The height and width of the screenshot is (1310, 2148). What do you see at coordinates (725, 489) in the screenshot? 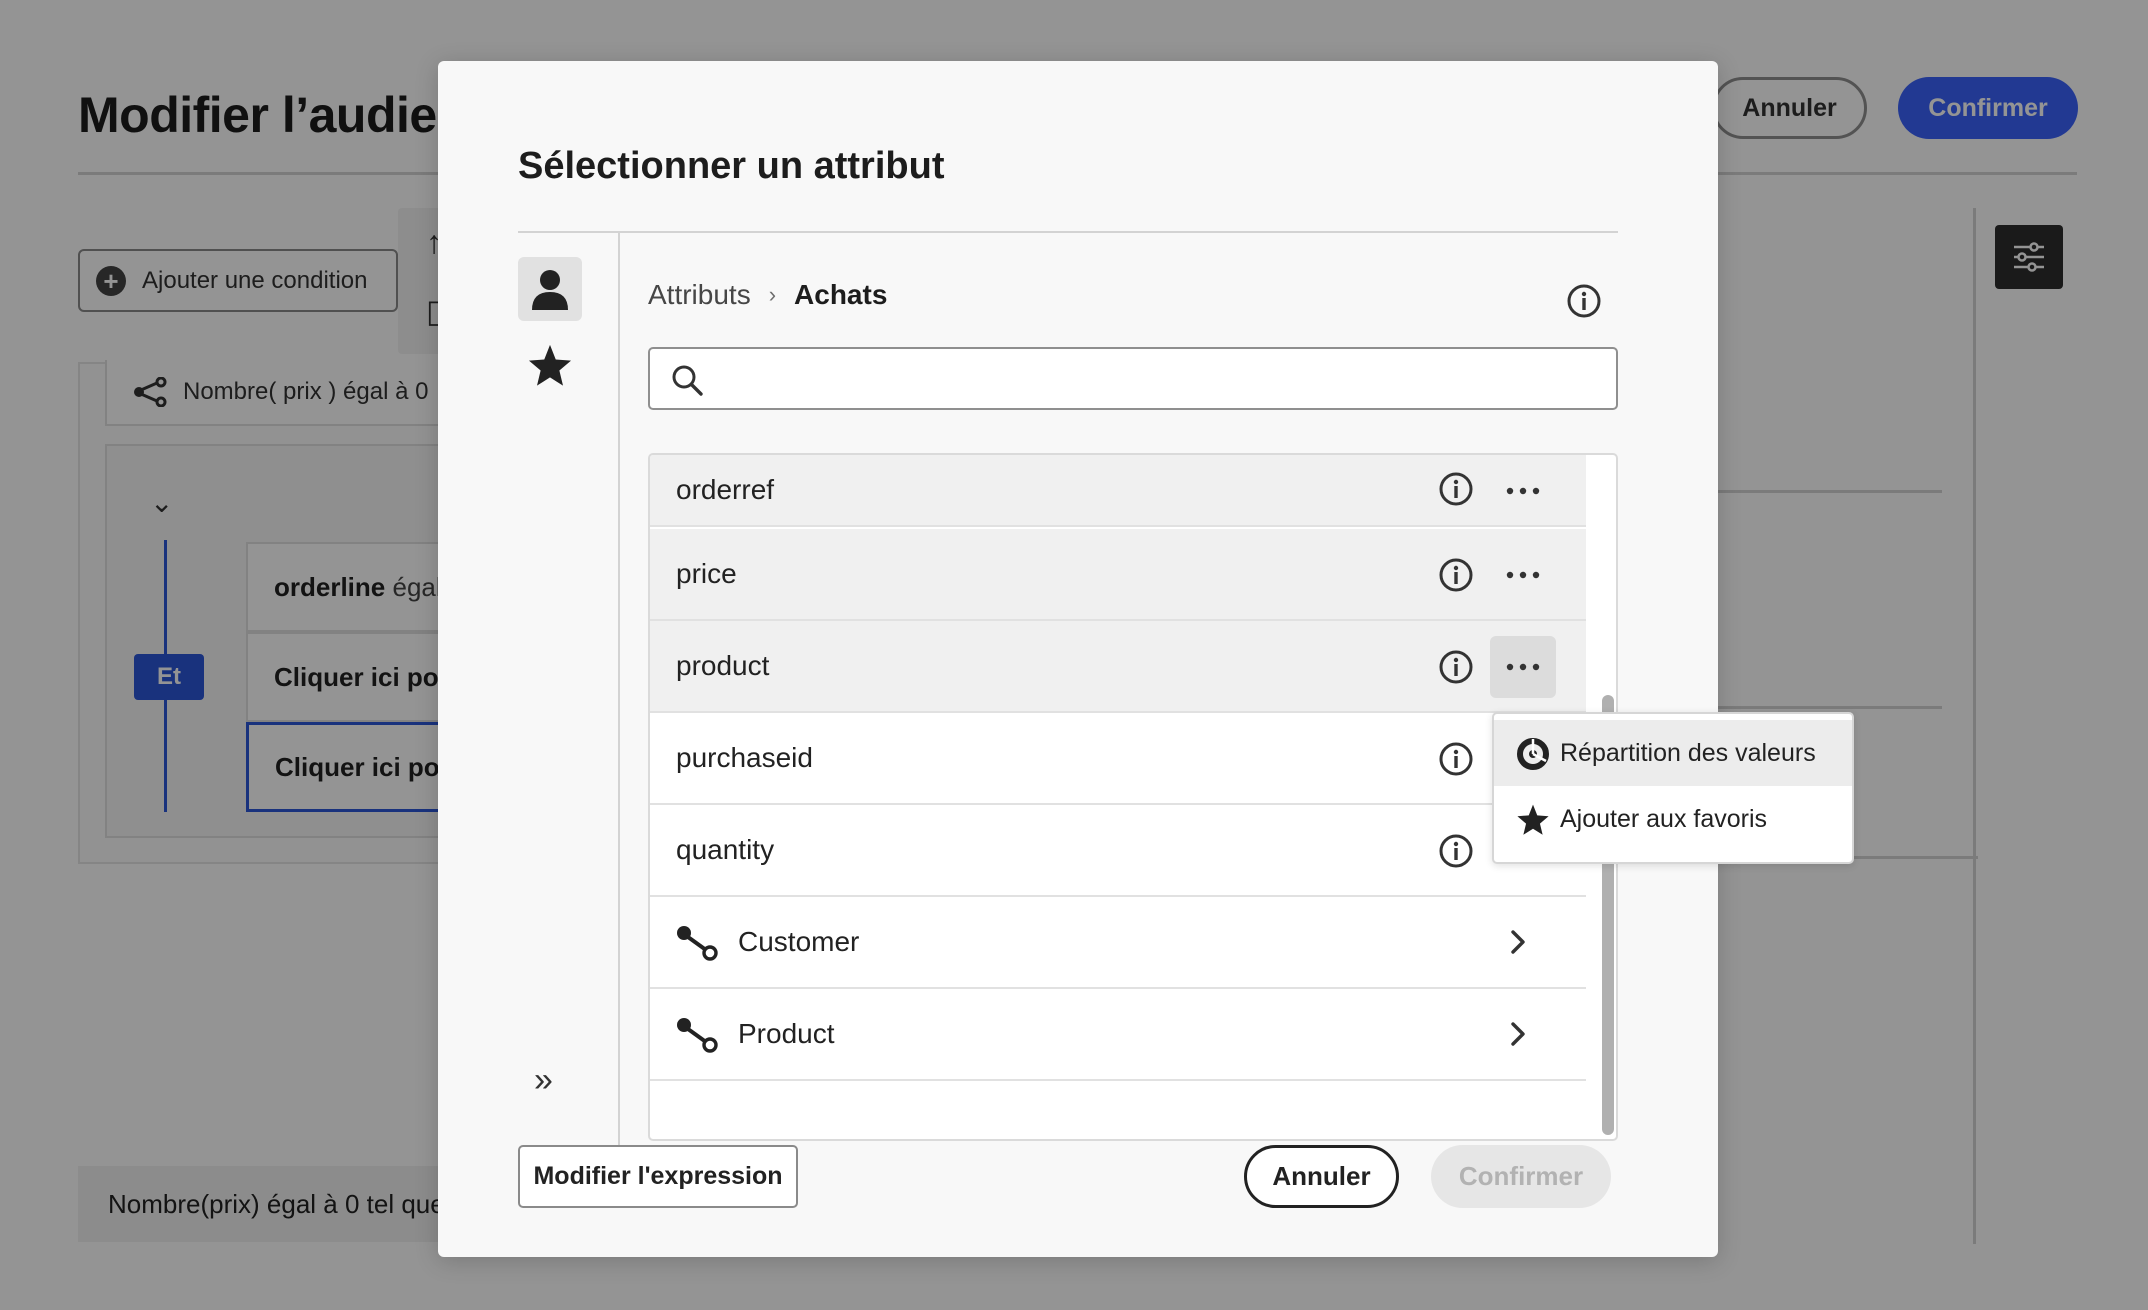
I see `attribute-name: orderref` at bounding box center [725, 489].